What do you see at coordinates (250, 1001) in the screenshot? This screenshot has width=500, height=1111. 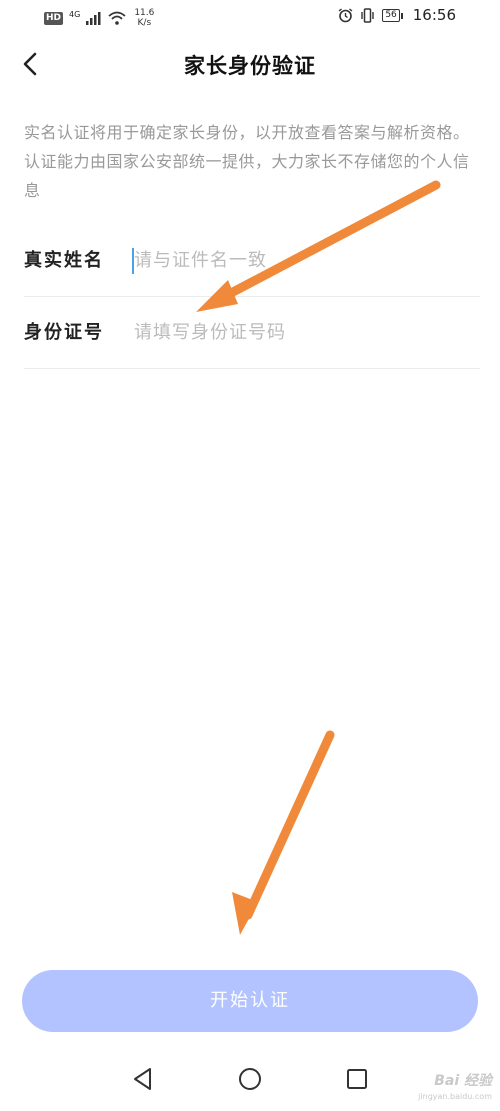 I see `start-verification-button: 开始认证` at bounding box center [250, 1001].